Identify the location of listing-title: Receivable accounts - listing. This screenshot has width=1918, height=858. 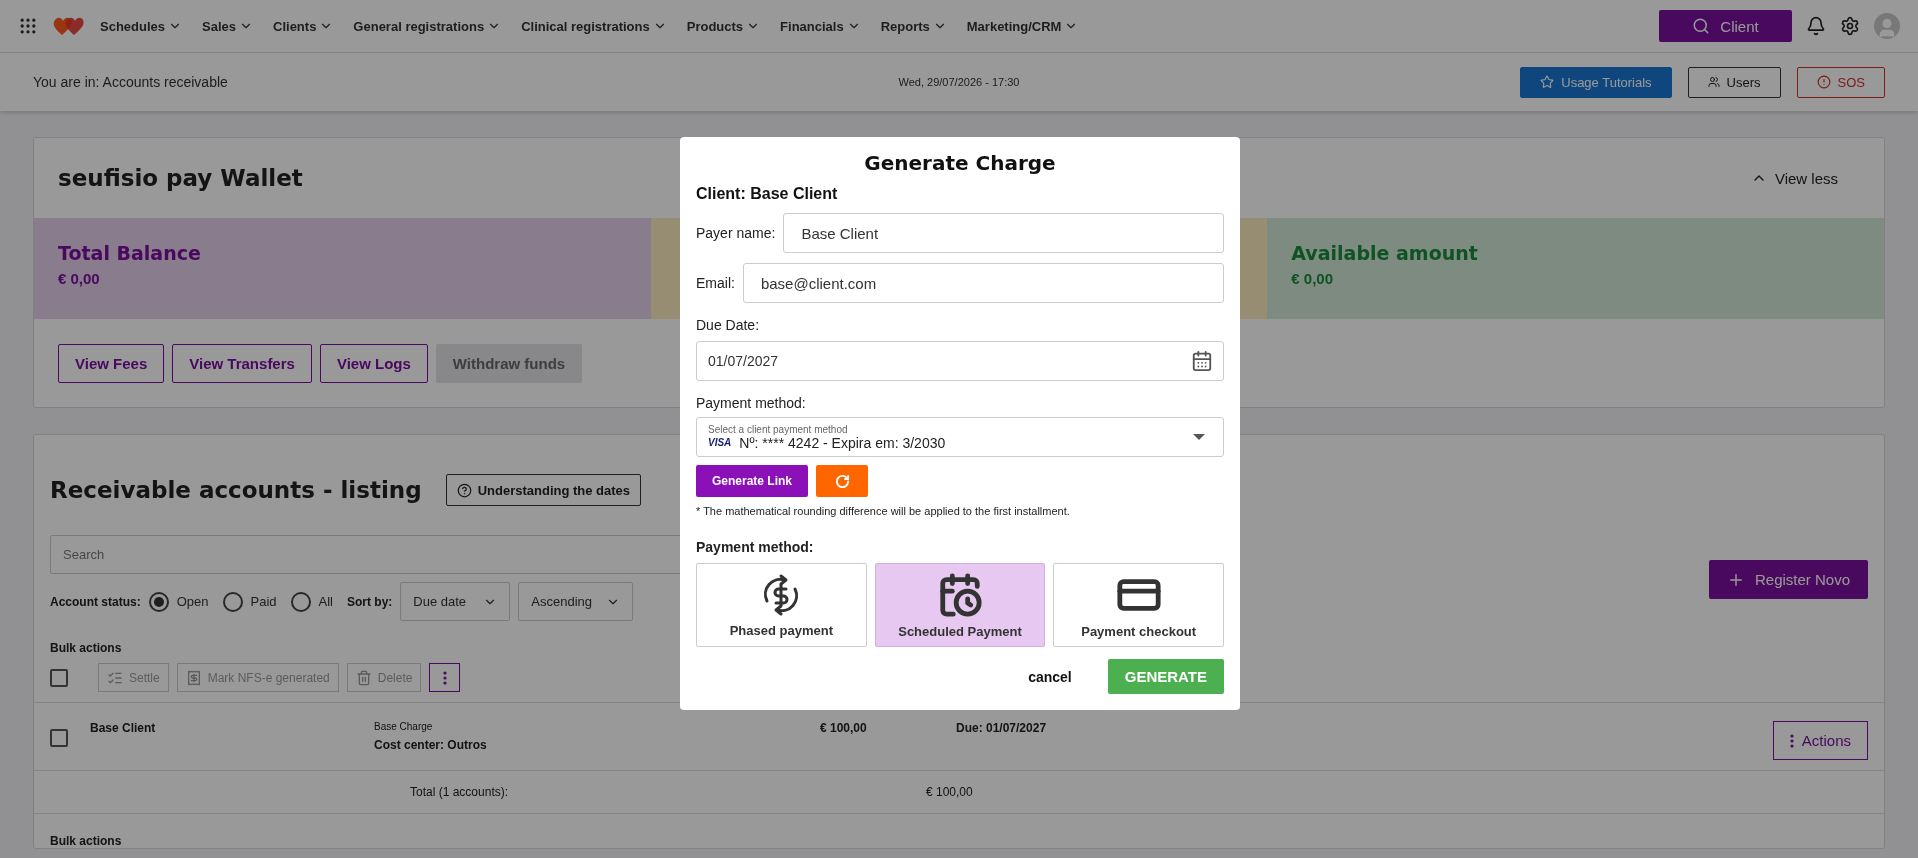
(236, 490).